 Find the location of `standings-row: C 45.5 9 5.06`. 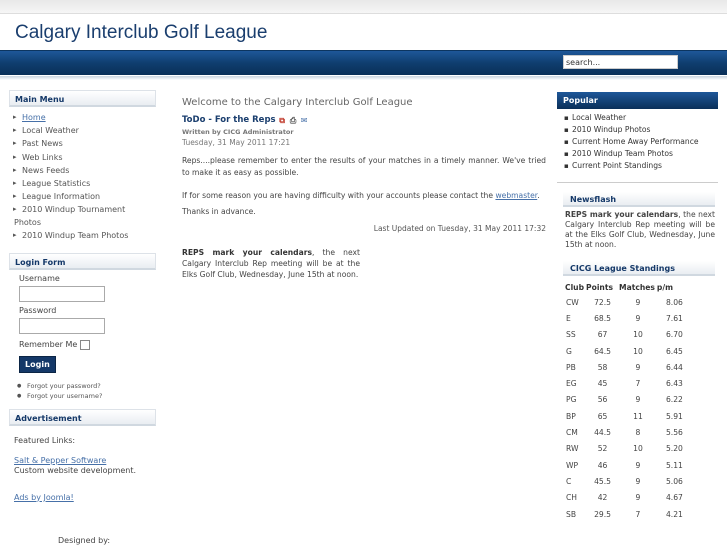

standings-row: C 45.5 9 5.06 is located at coordinates (628, 481).